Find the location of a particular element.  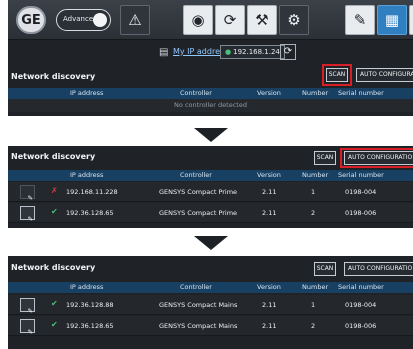

tools-button: ⚒ is located at coordinates (262, 20).